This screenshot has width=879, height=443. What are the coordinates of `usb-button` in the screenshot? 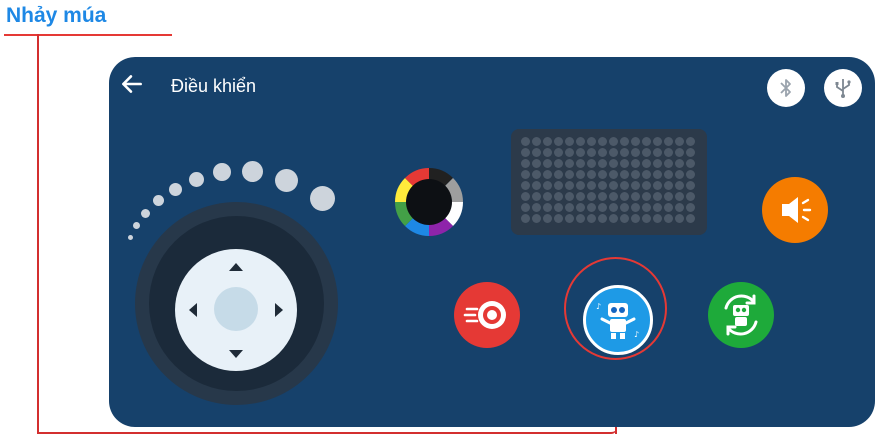 It's located at (843, 88).